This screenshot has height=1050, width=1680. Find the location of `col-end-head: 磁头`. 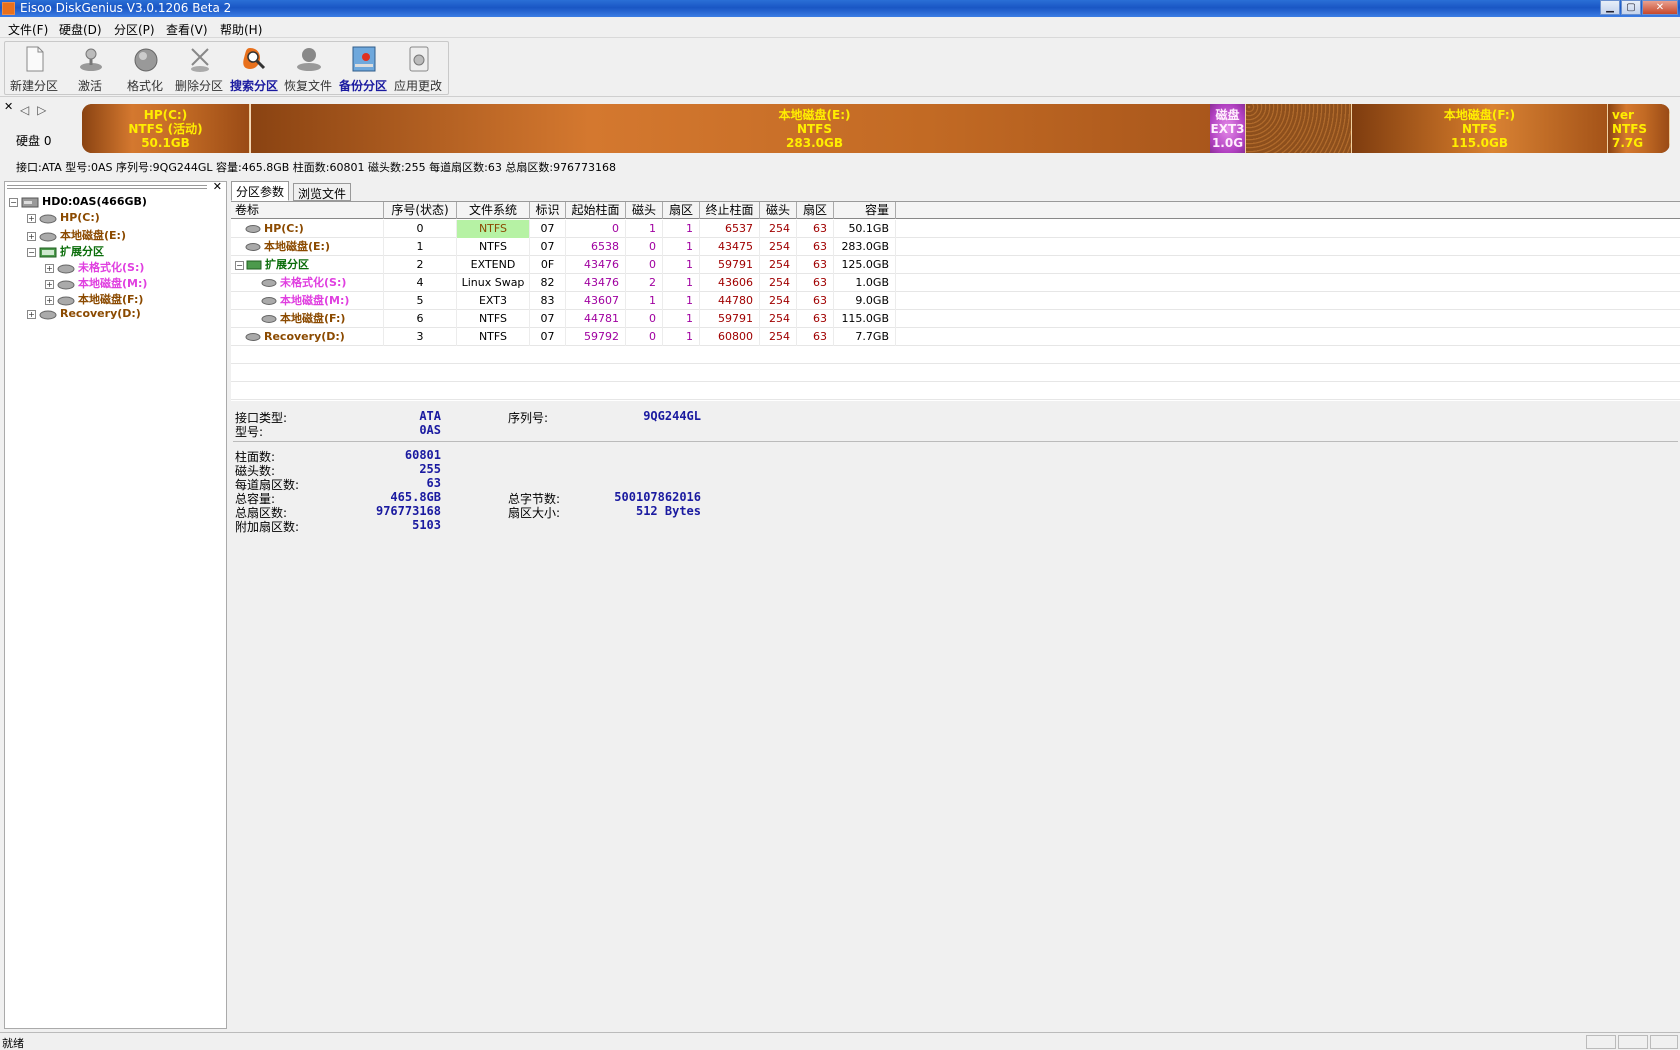

col-end-head: 磁头 is located at coordinates (778, 210).